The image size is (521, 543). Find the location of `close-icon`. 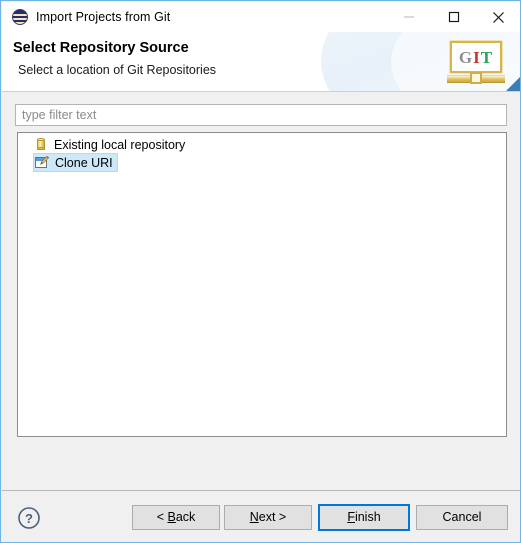

close-icon is located at coordinates (498, 17).